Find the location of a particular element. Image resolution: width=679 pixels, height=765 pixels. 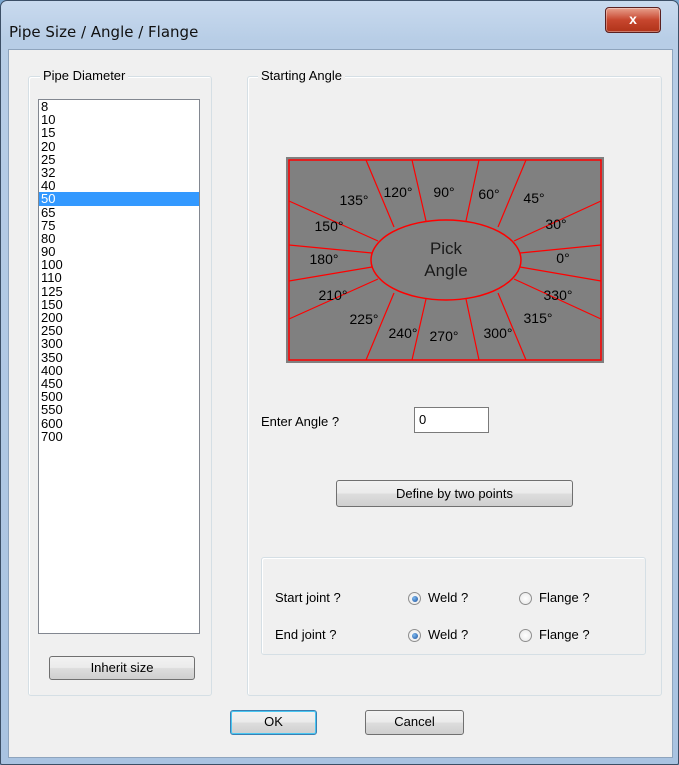

window-title: Pipe Size / Angle / Flange is located at coordinates (104, 32).